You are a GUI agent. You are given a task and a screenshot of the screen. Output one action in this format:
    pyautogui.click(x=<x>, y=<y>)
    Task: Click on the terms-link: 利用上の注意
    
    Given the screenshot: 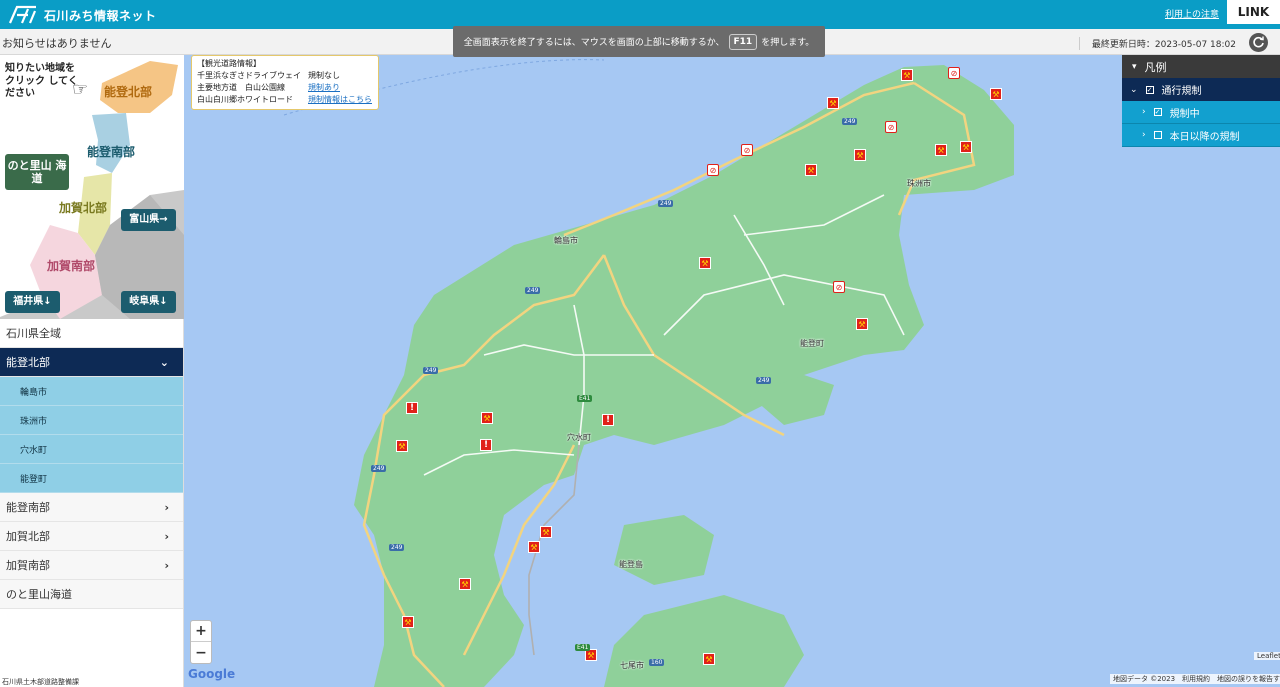 What is the action you would take?
    pyautogui.click(x=1192, y=13)
    